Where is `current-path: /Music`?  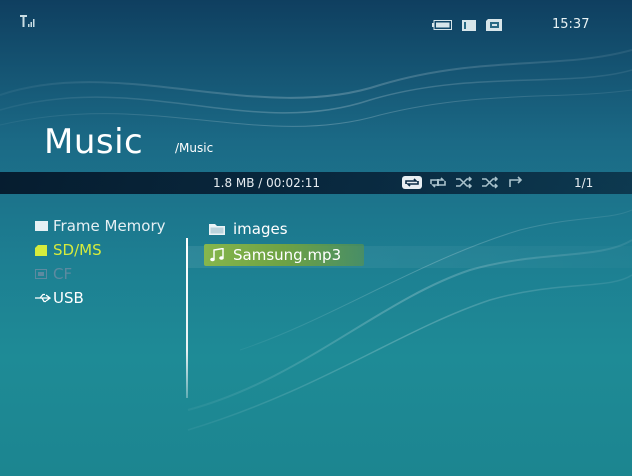 current-path: /Music is located at coordinates (194, 148).